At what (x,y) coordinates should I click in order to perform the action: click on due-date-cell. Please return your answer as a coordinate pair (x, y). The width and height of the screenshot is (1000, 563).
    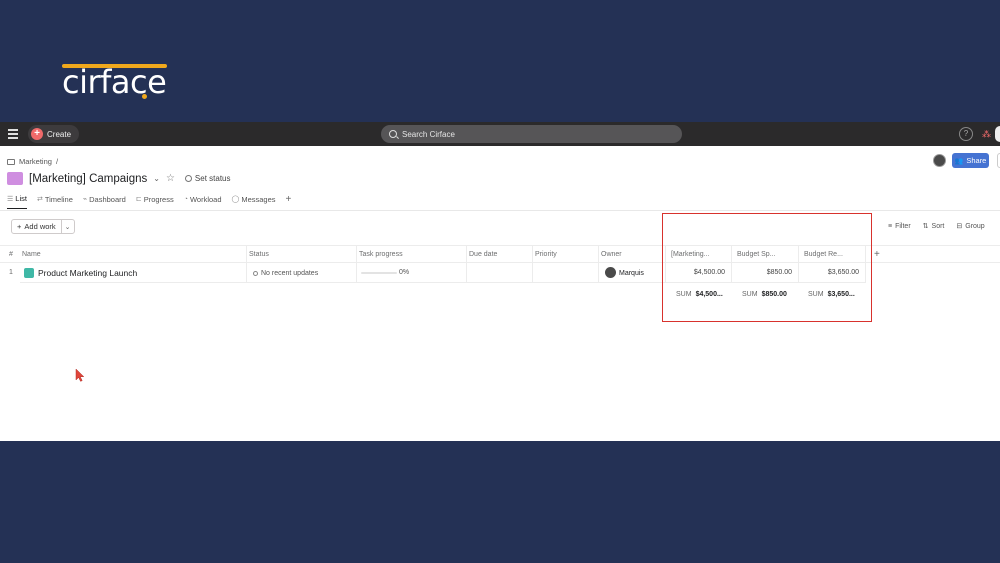
    Looking at the image, I should click on (500, 273).